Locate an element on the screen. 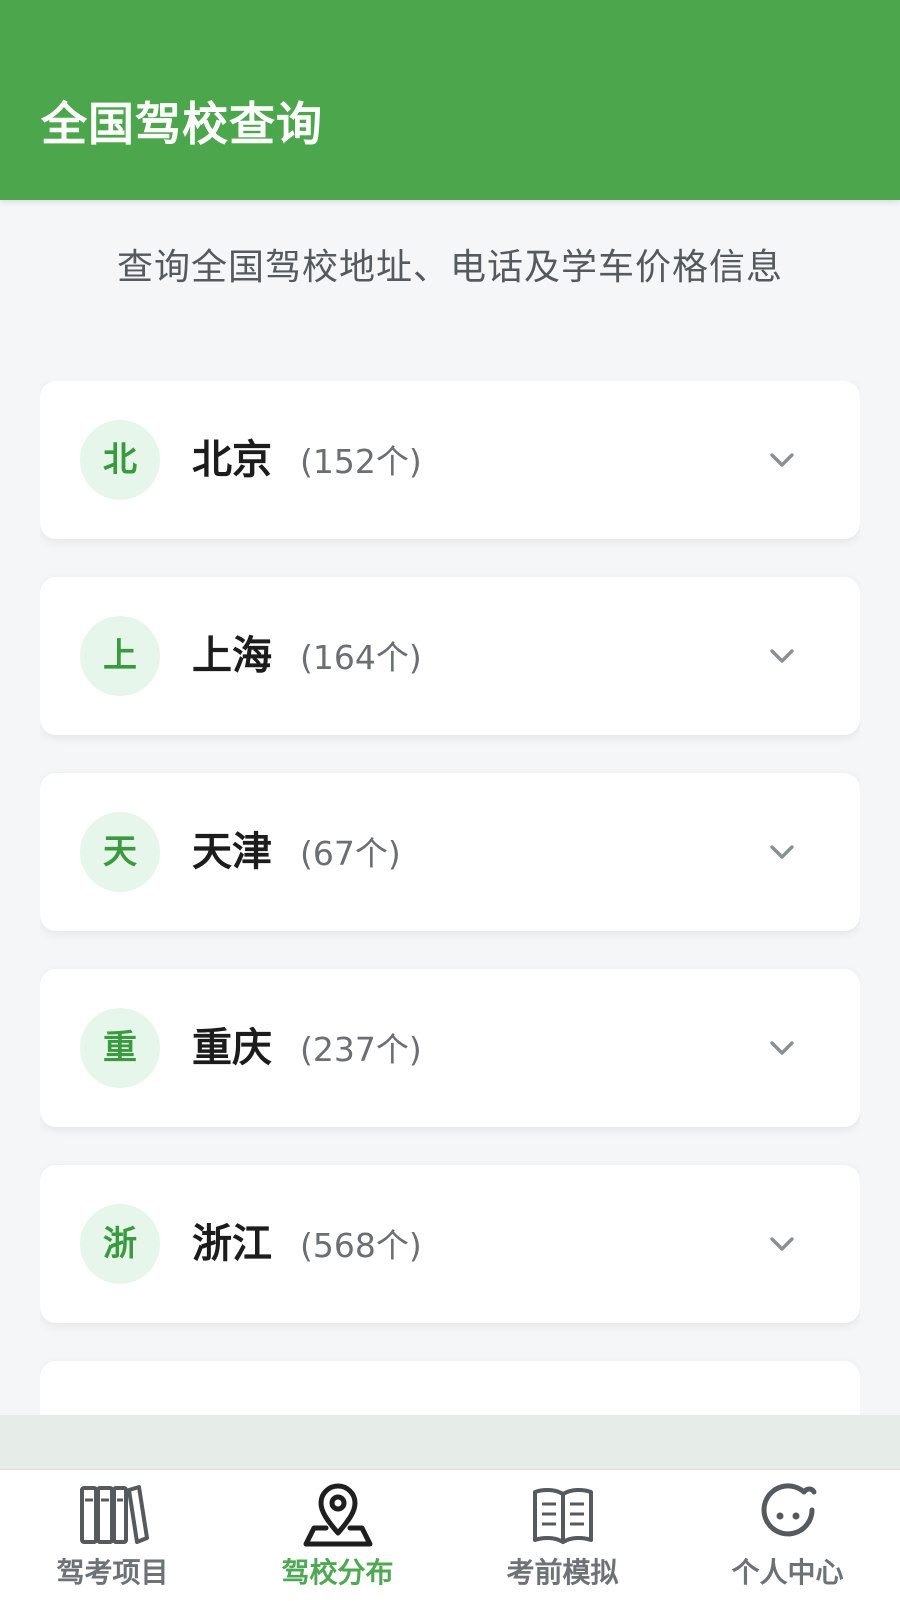 The image size is (900, 1601). page-title: 全国驾校查询 is located at coordinates (182, 124).